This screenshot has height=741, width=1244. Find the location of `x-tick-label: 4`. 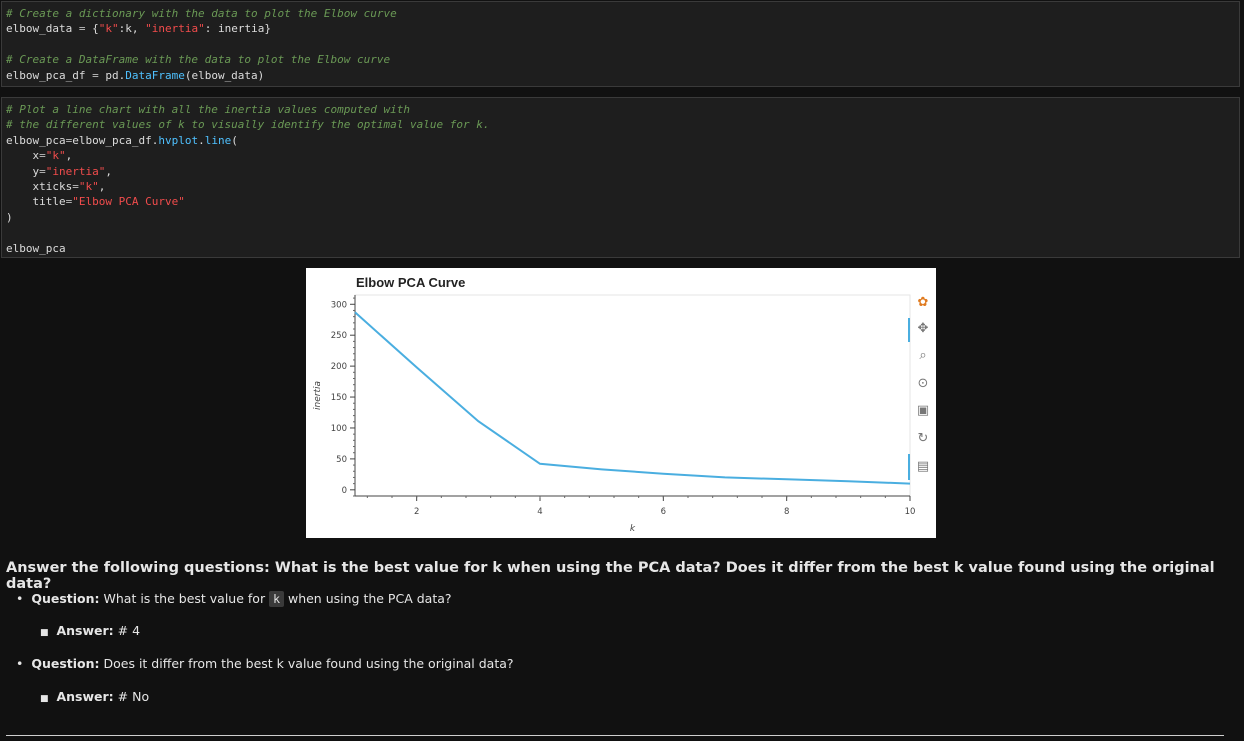

x-tick-label: 4 is located at coordinates (539, 512).